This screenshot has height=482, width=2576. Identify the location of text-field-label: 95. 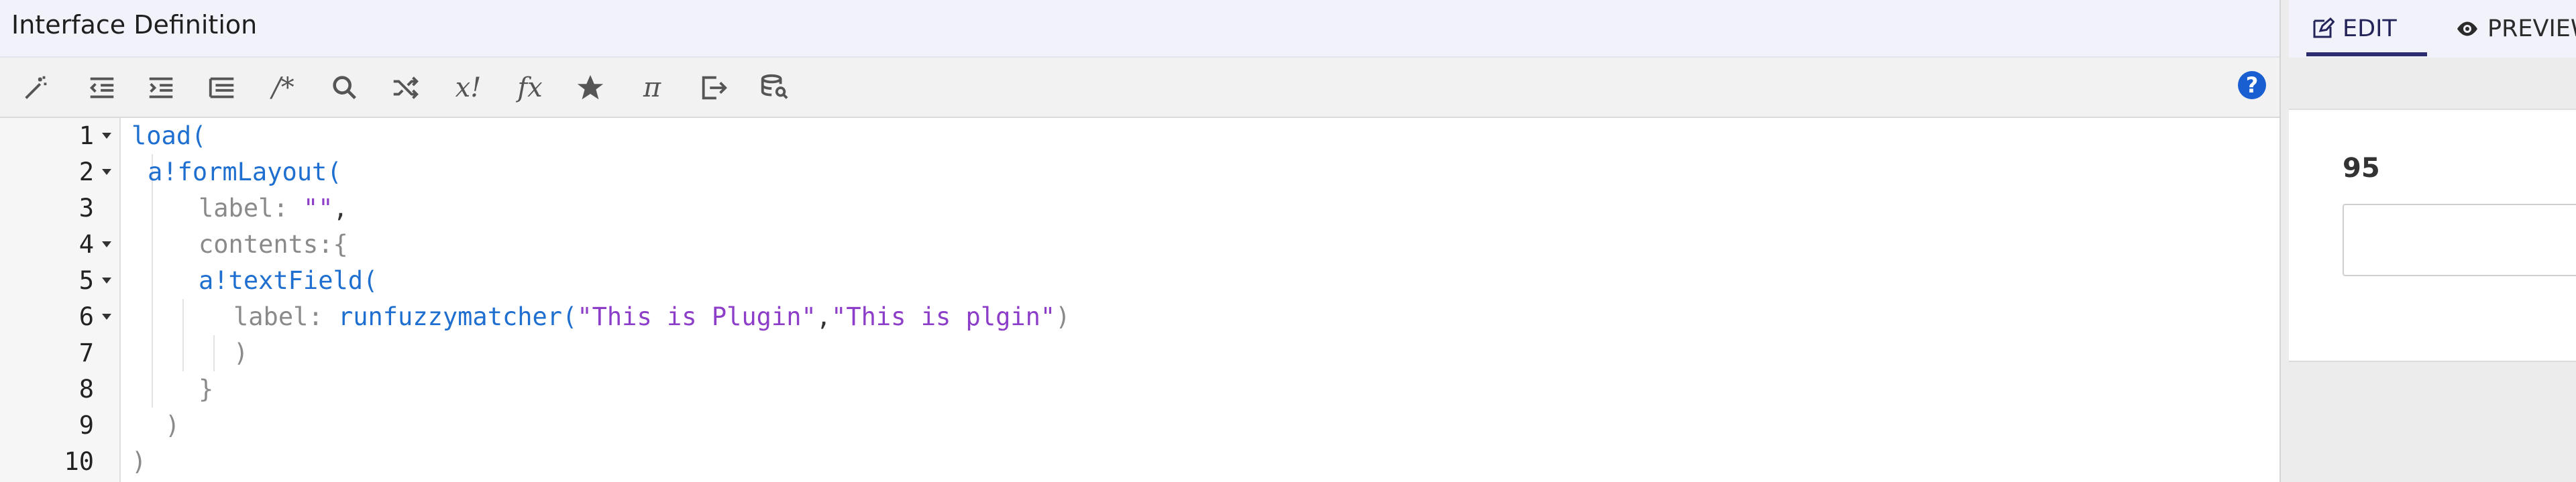
(2361, 168).